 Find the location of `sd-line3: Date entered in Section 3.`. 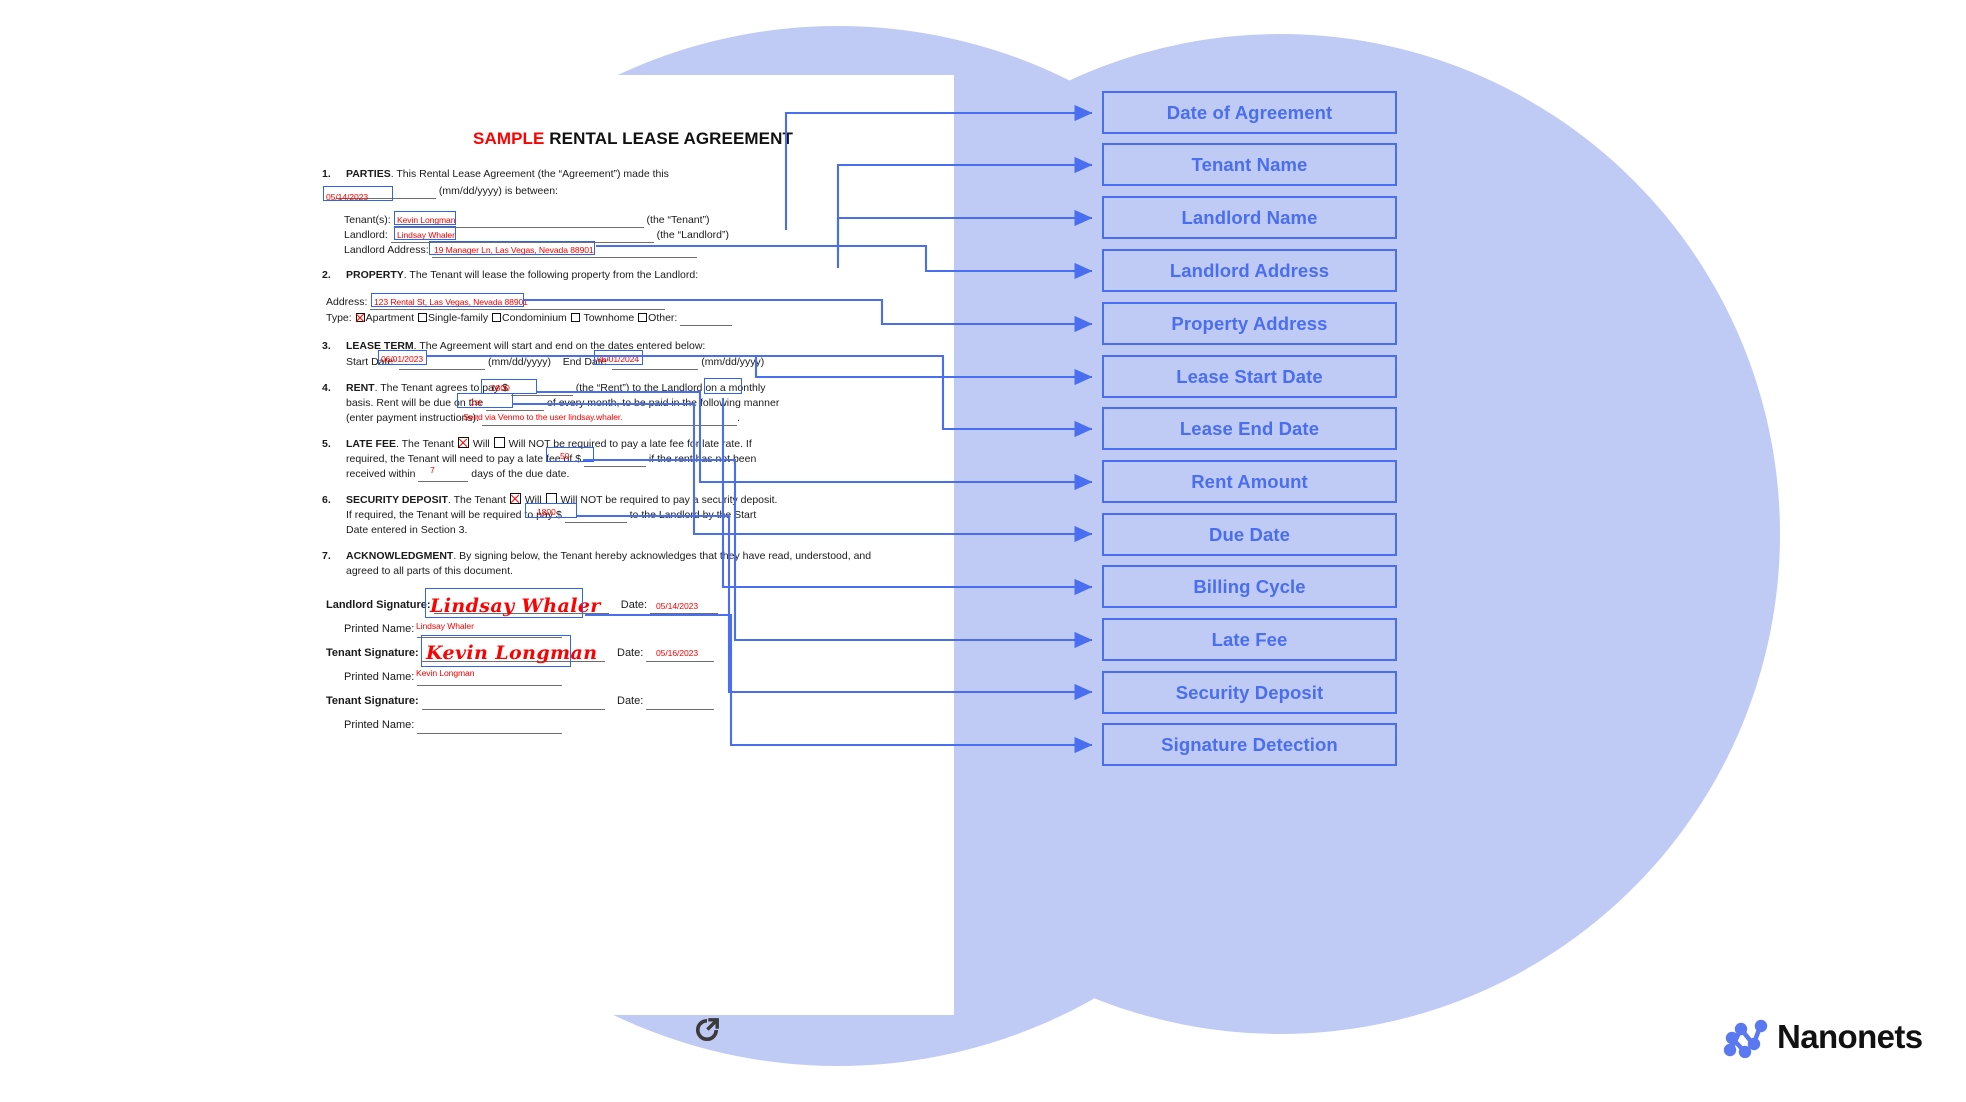

sd-line3: Date entered in Section 3. is located at coordinates (407, 529).